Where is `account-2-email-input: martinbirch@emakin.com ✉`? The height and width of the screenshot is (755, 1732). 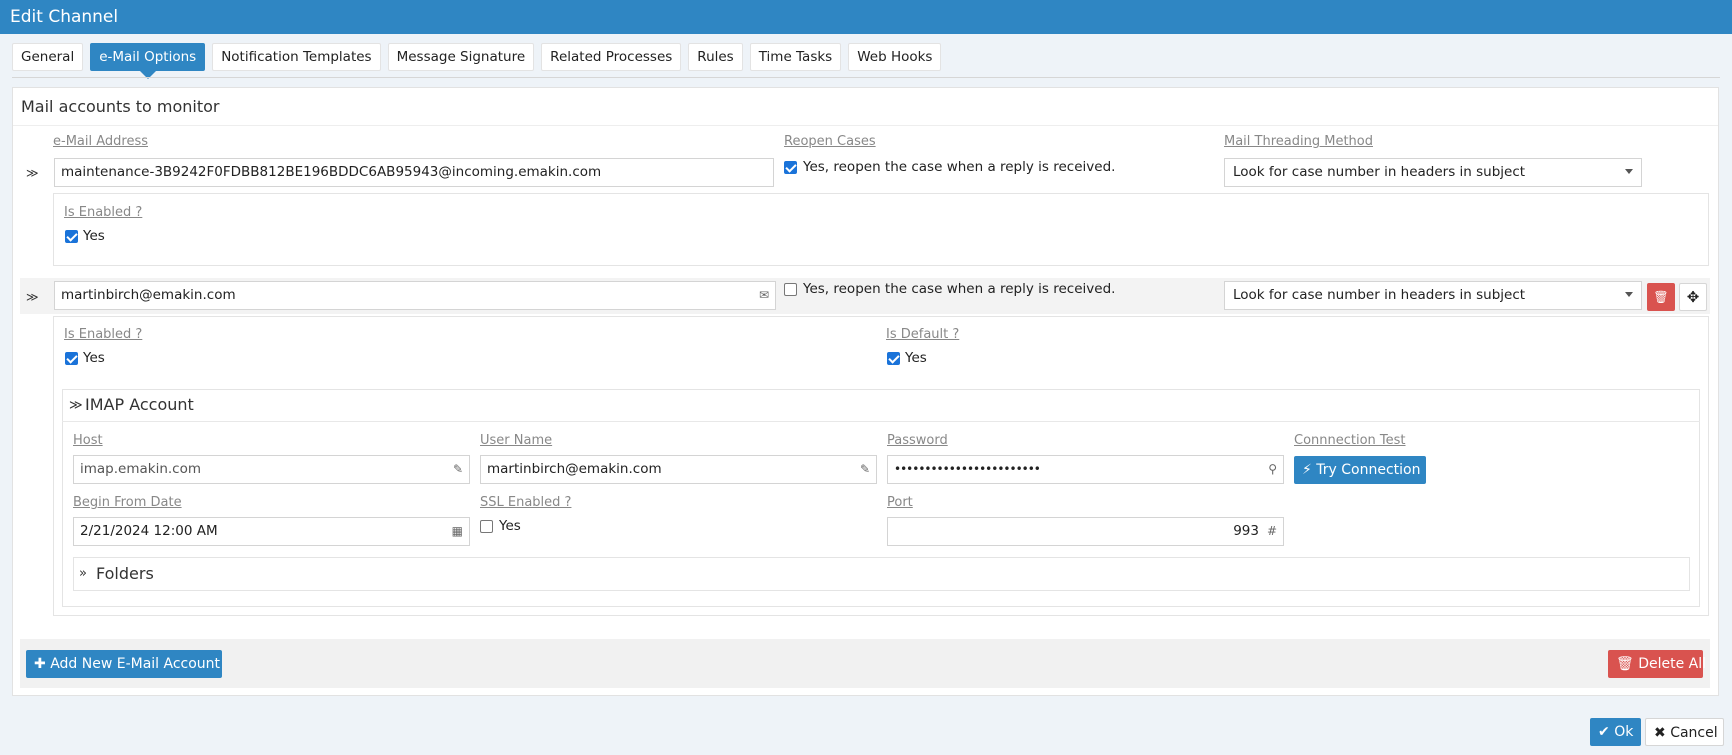
account-2-email-input: martinbirch@emakin.com ✉ is located at coordinates (415, 295).